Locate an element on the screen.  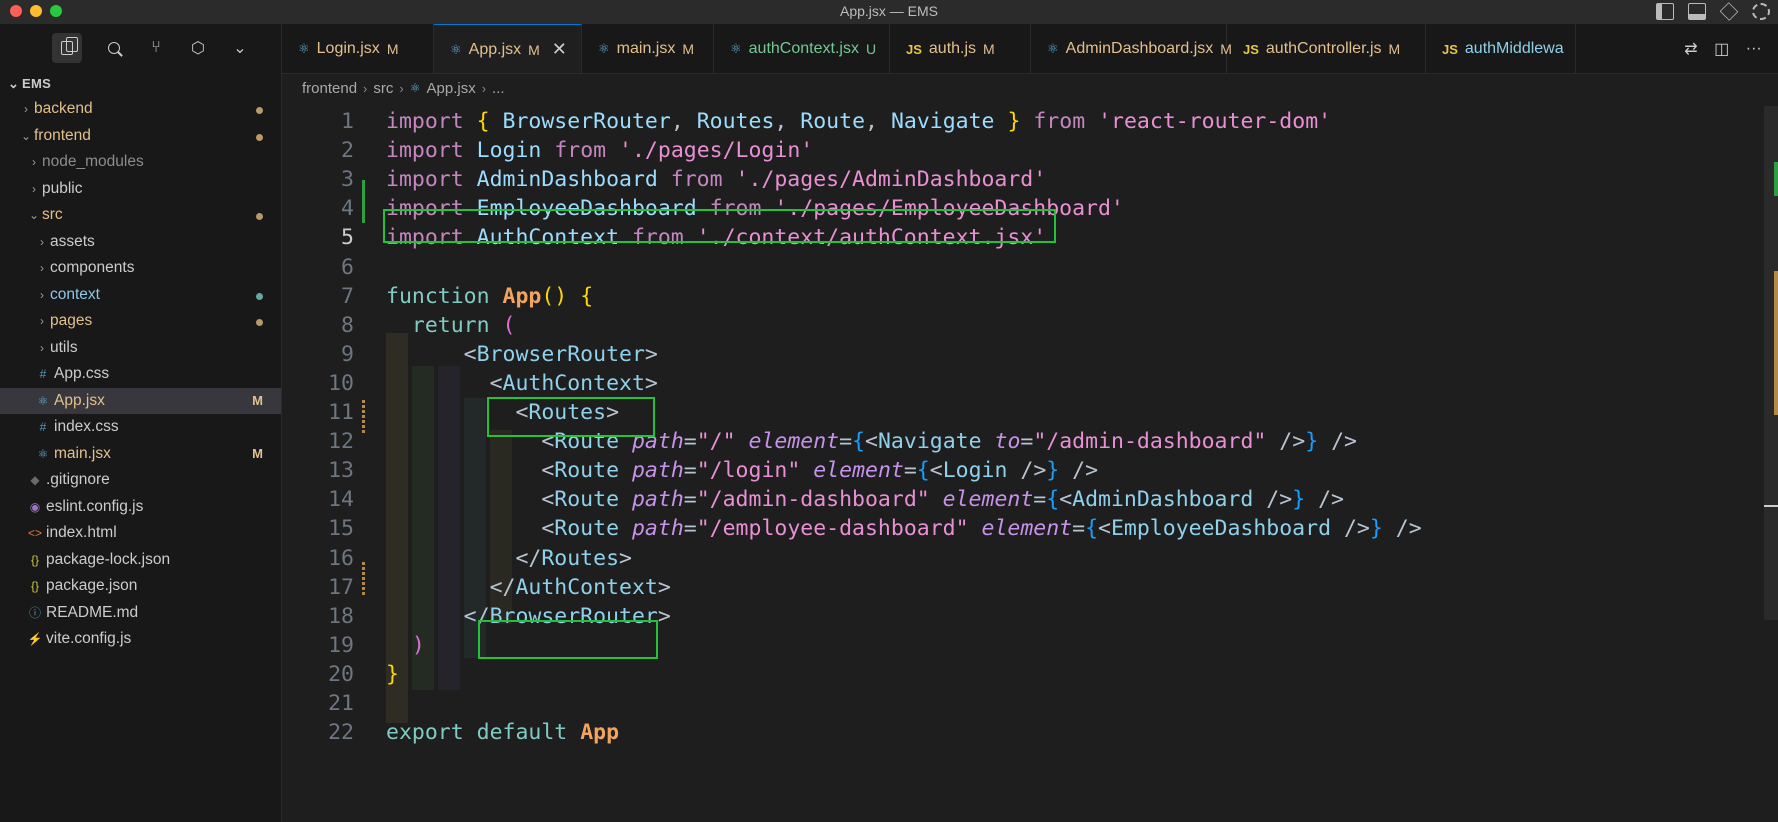
git-modified-badge: M is located at coordinates (257, 453).